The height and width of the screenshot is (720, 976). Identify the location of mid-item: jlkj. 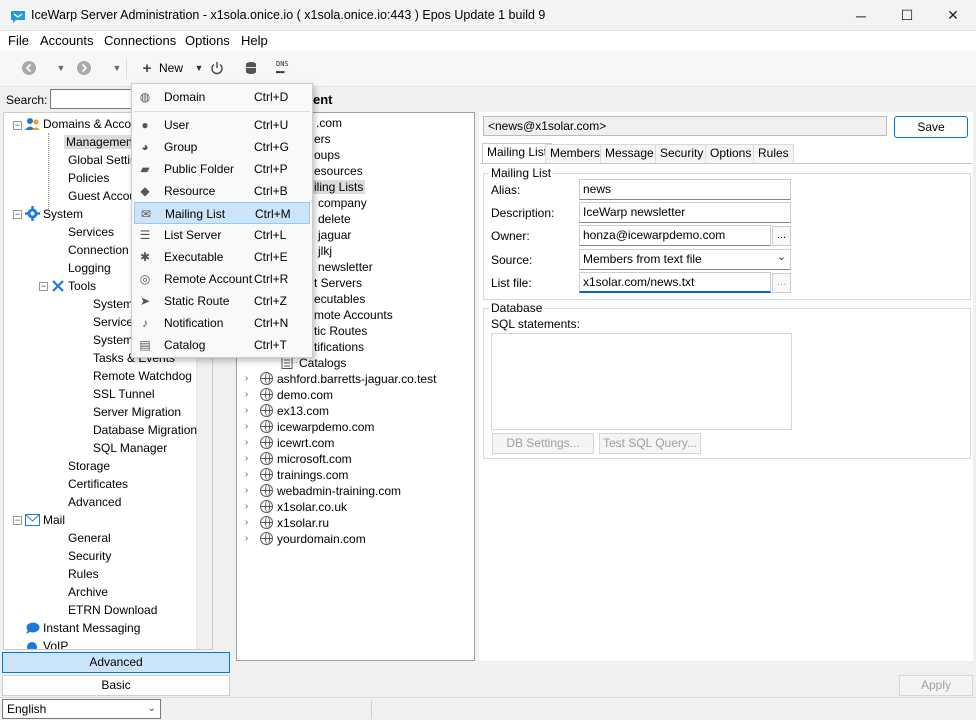
(325, 251).